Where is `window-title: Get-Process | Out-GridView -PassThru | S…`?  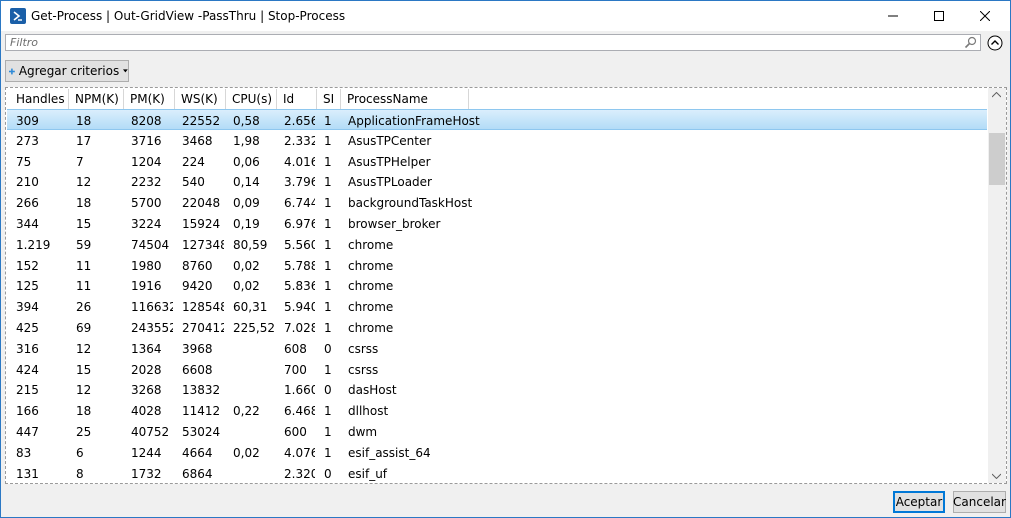
window-title: Get-Process | Out-GridView -PassThru | S… is located at coordinates (188, 16).